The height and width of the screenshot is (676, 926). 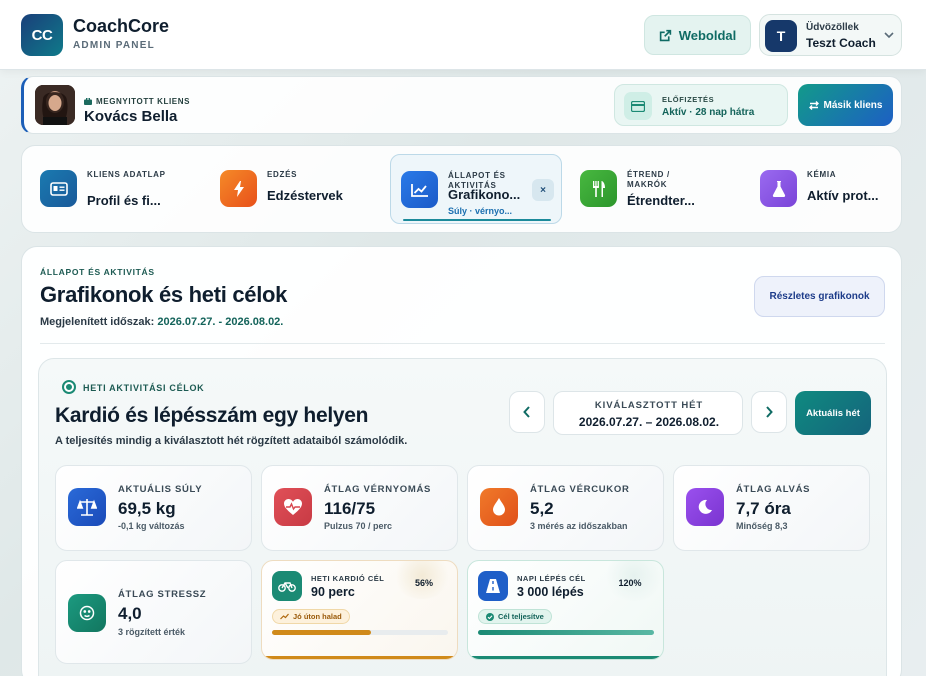 What do you see at coordinates (348, 578) in the screenshot?
I see `goal-label: HETI KARDIÓ CÉL` at bounding box center [348, 578].